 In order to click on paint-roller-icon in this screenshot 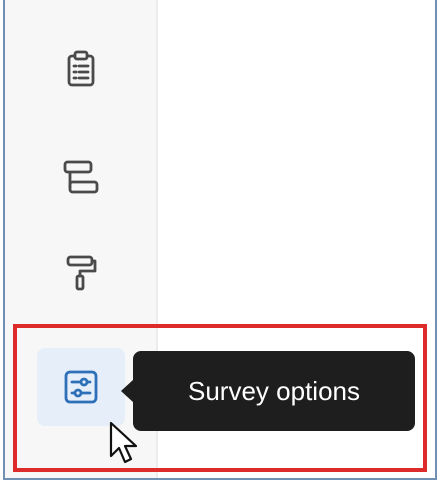, I will do `click(81, 273)`.